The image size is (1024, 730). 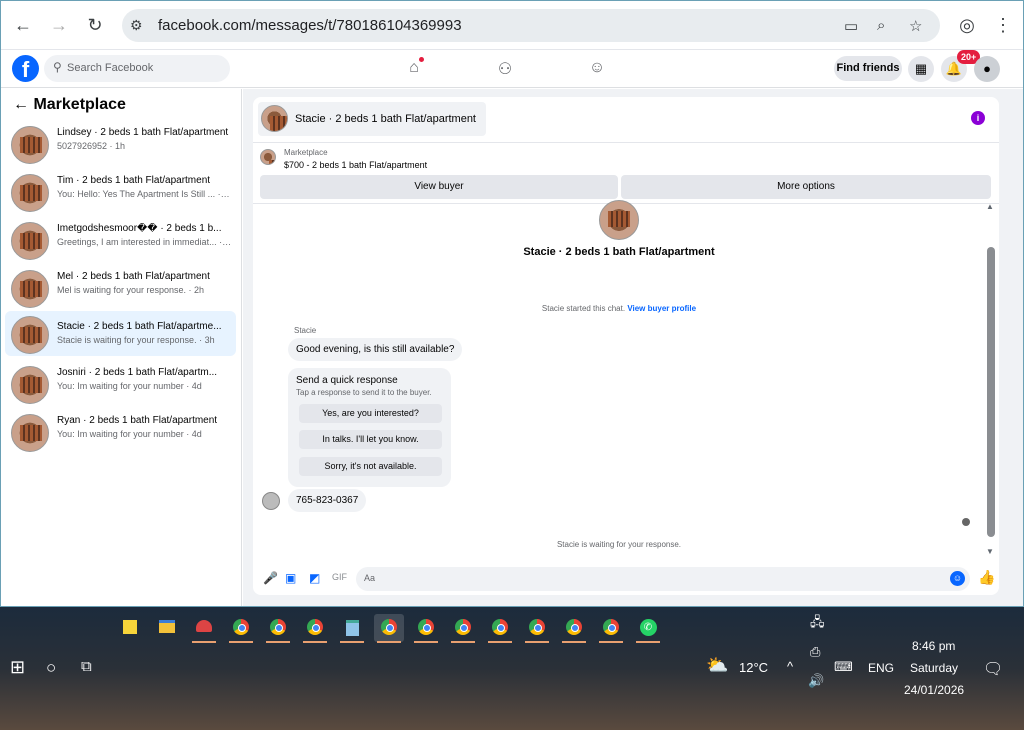 What do you see at coordinates (389, 628) in the screenshot?
I see `chrome-icon-active` at bounding box center [389, 628].